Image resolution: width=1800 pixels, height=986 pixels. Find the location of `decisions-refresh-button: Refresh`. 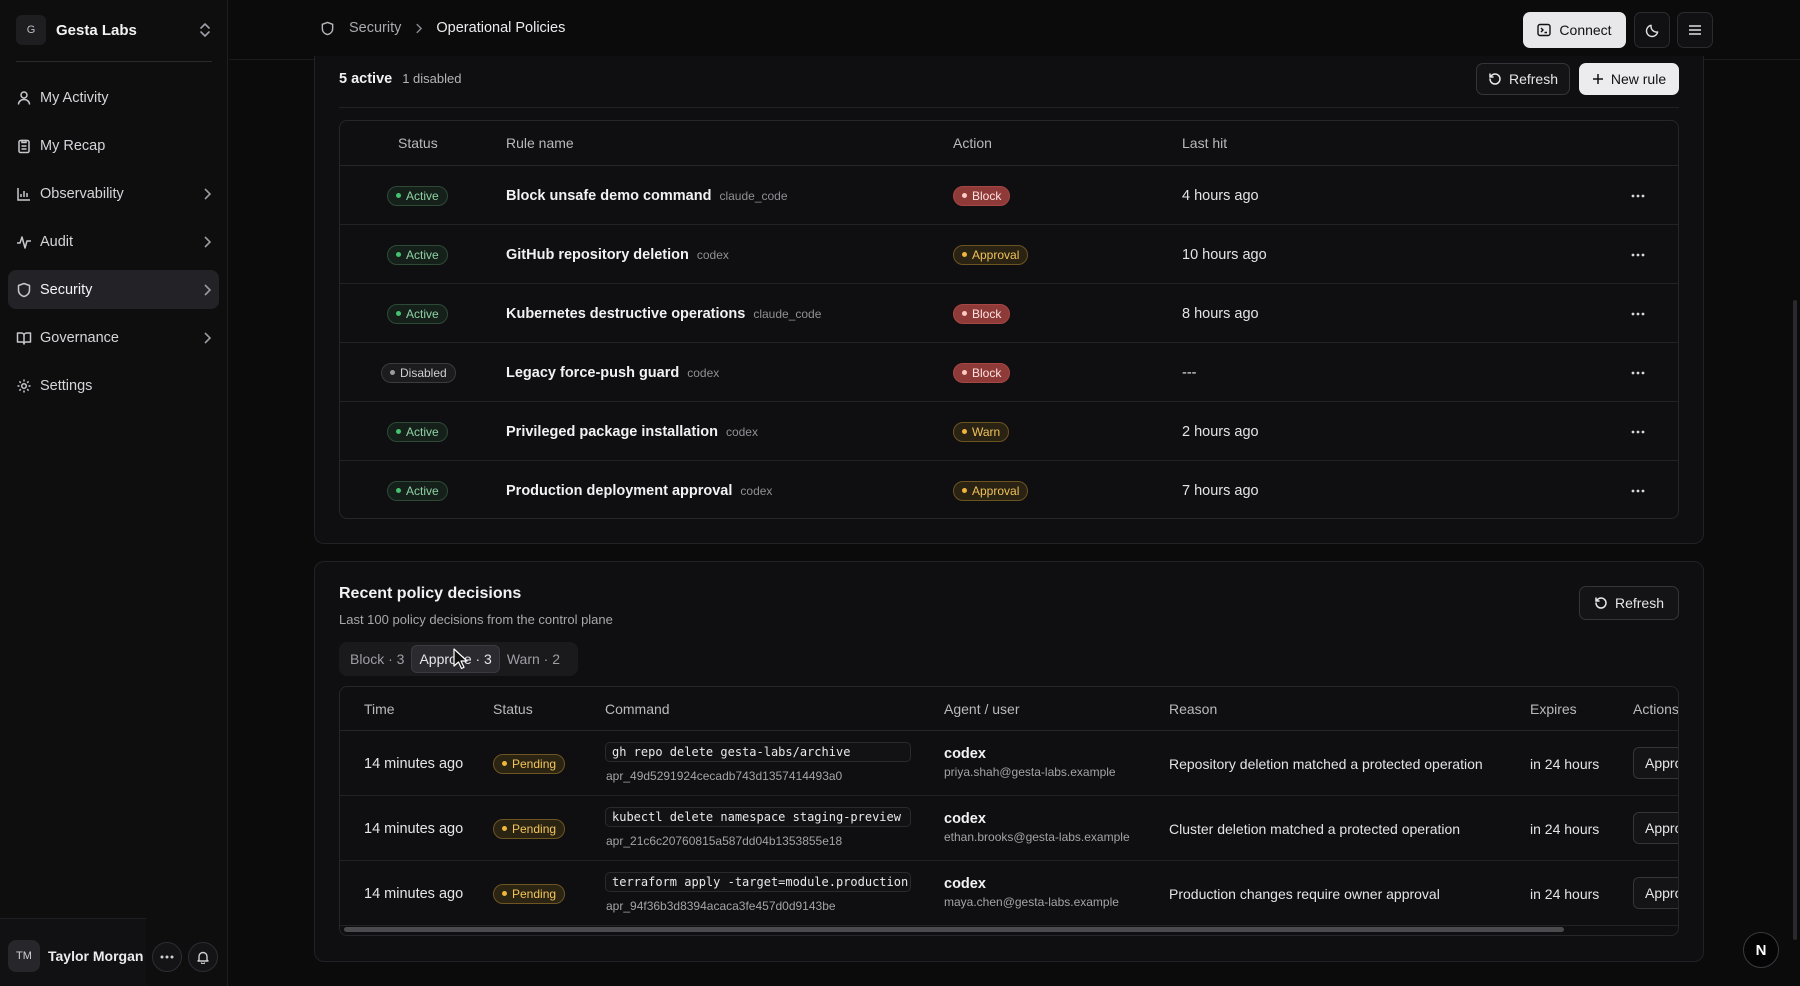

decisions-refresh-button: Refresh is located at coordinates (1629, 603).